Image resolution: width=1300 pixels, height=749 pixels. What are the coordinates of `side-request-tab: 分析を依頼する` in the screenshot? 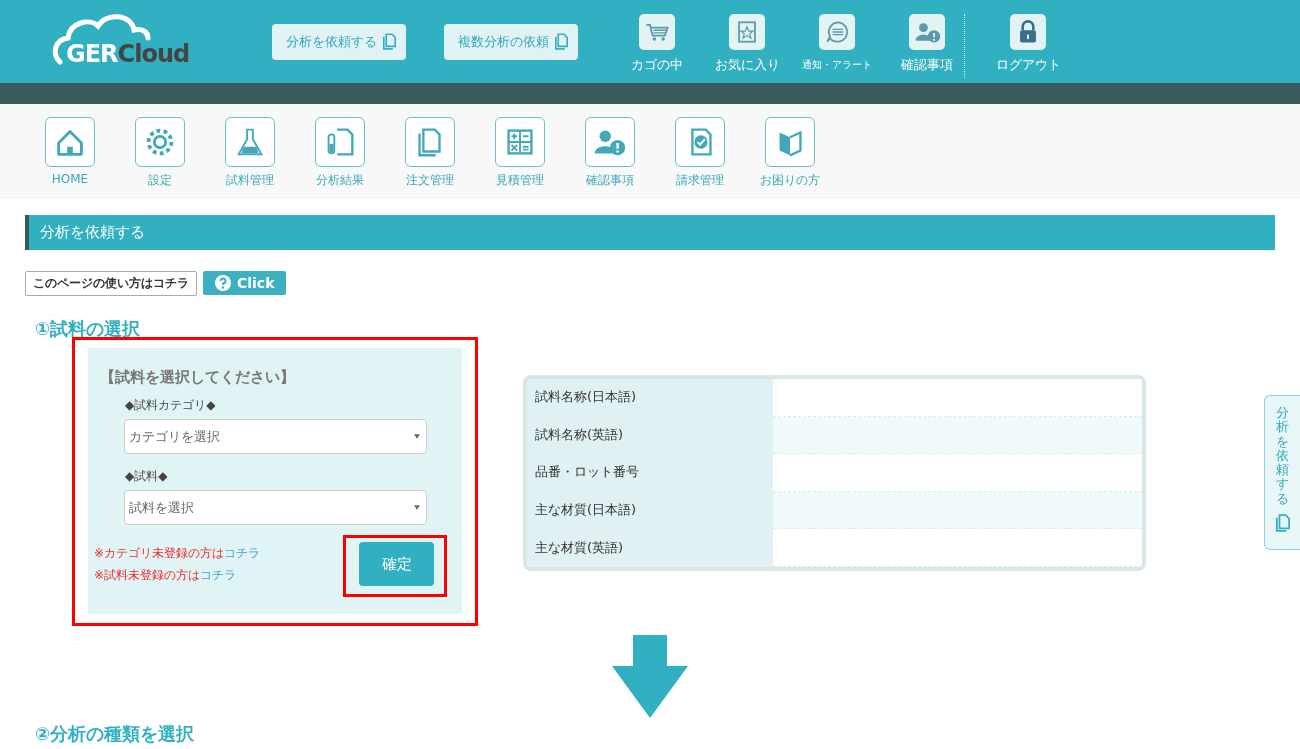 It's located at (1282, 472).